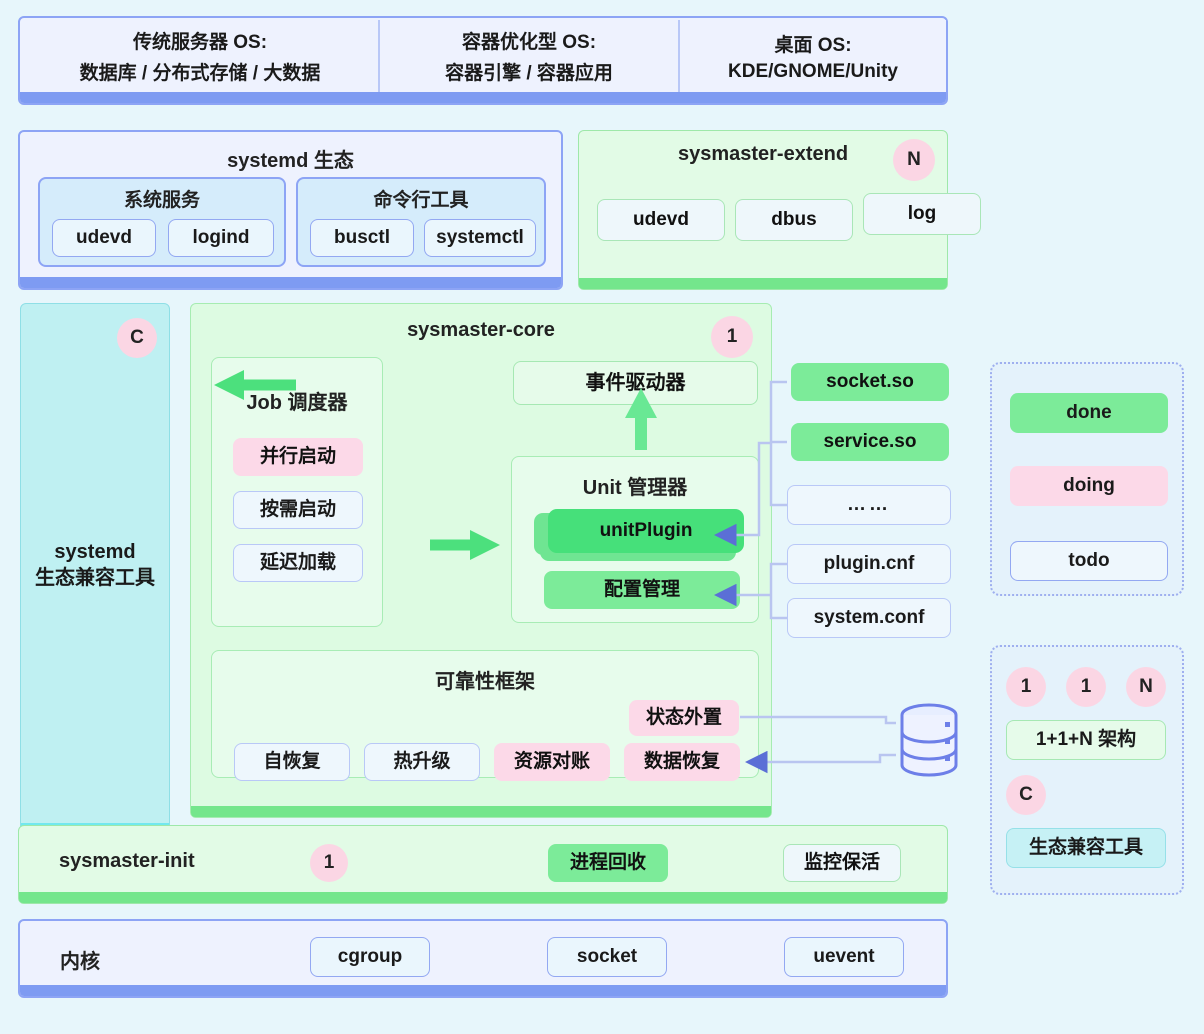  Describe the element at coordinates (870, 442) in the screenshot. I see `chip-service-so: service.so` at that location.